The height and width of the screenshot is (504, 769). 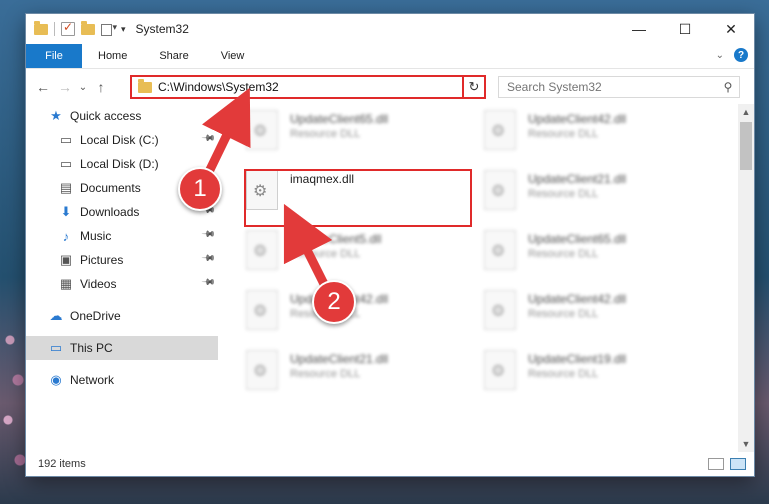 What do you see at coordinates (122, 284) in the screenshot?
I see `sidebar-item: ▦ Videos 📌` at bounding box center [122, 284].